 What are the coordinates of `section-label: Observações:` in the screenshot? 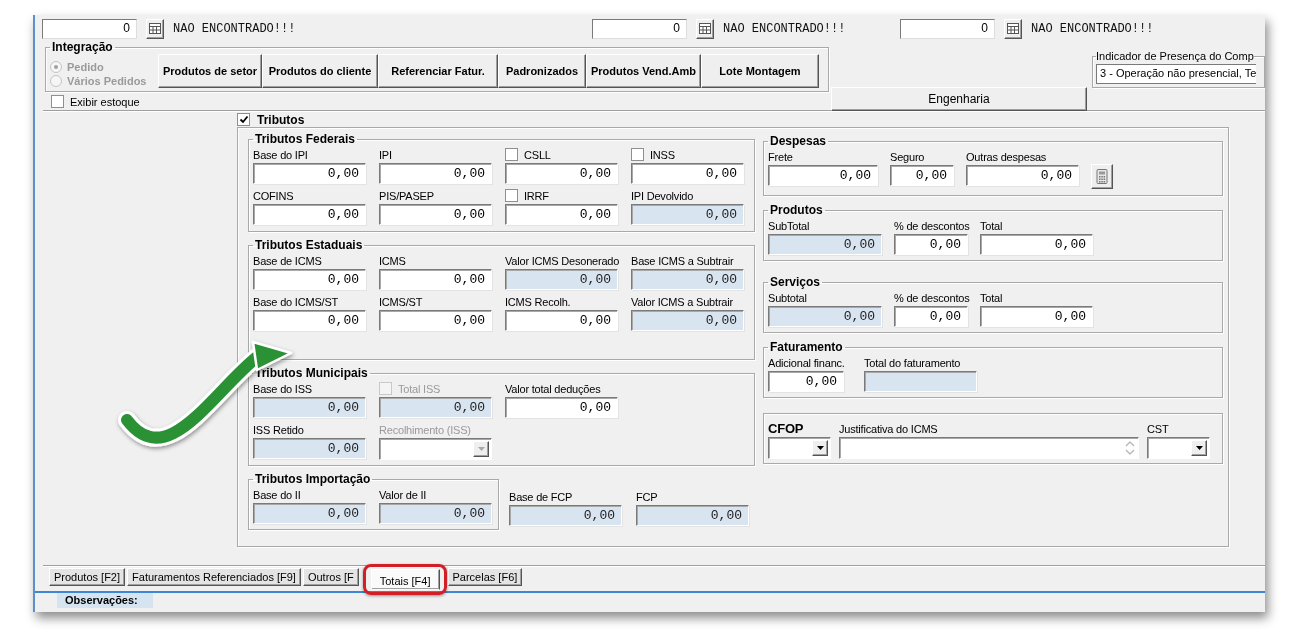 It's located at (105, 600).